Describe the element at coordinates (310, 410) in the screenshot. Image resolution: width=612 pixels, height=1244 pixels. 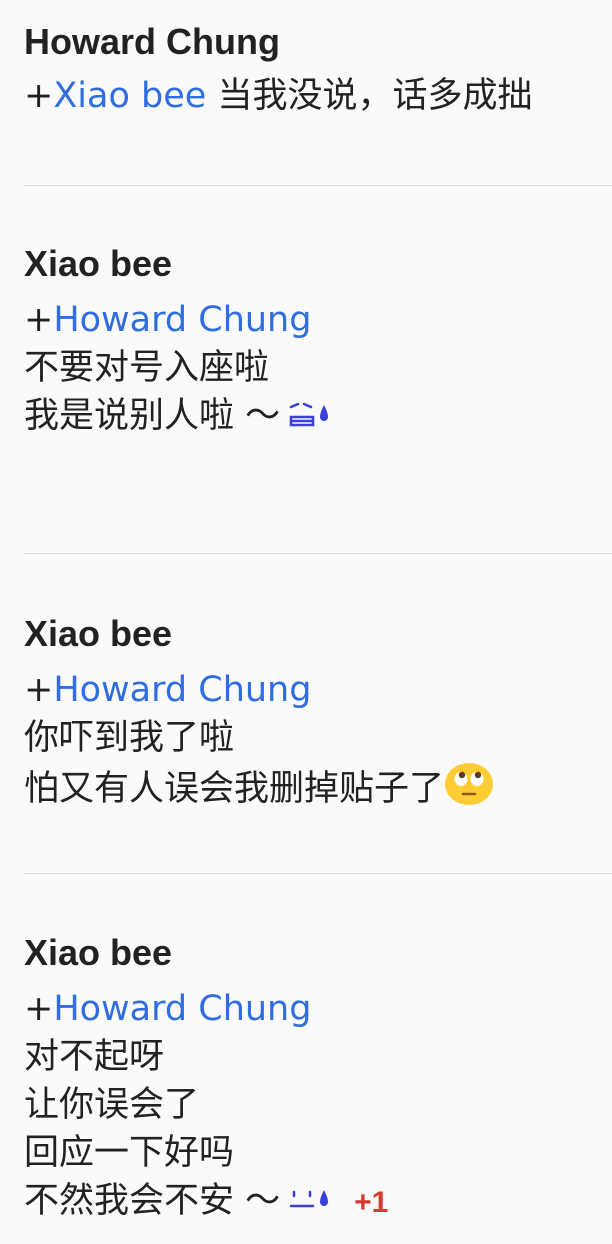
I see `sweat-smile-kaomoji-icon` at that location.